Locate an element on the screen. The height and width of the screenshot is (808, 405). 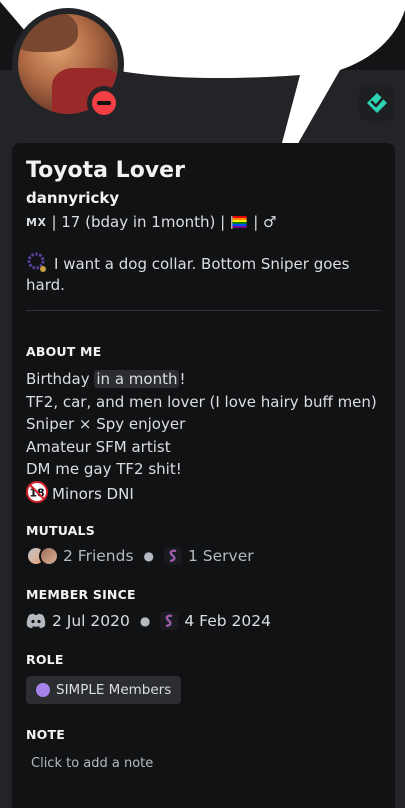
status-dnd-icon is located at coordinates (104, 103).